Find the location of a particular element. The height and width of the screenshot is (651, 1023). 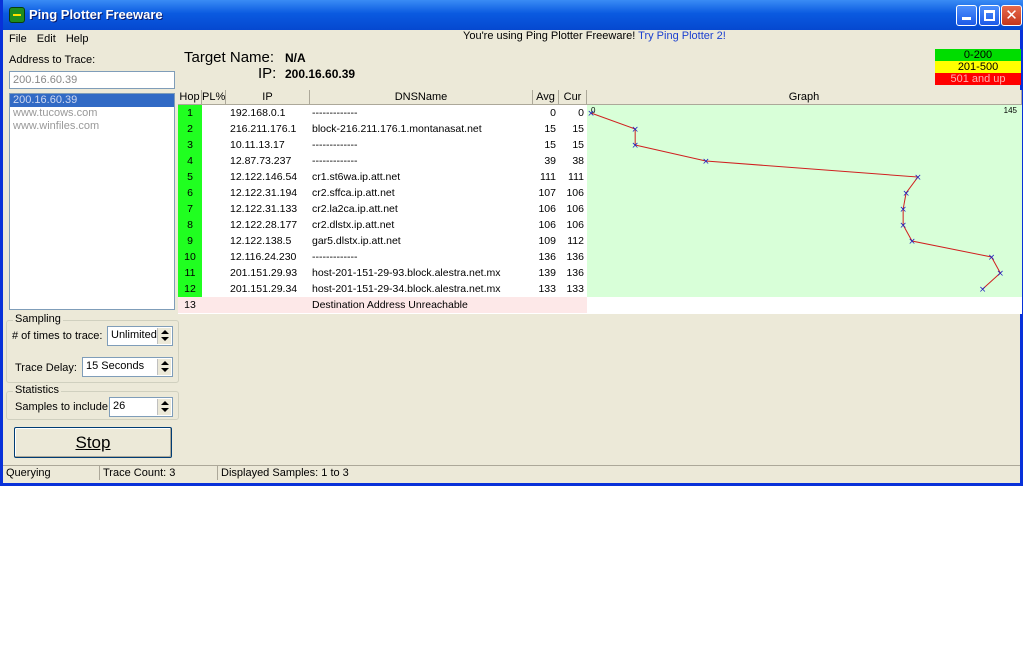

times-to-trace-spinner: Unlimited is located at coordinates (140, 336).